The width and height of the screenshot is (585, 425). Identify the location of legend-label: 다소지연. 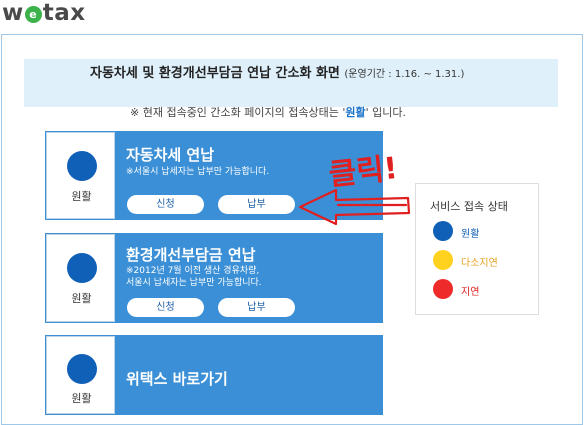
(479, 263).